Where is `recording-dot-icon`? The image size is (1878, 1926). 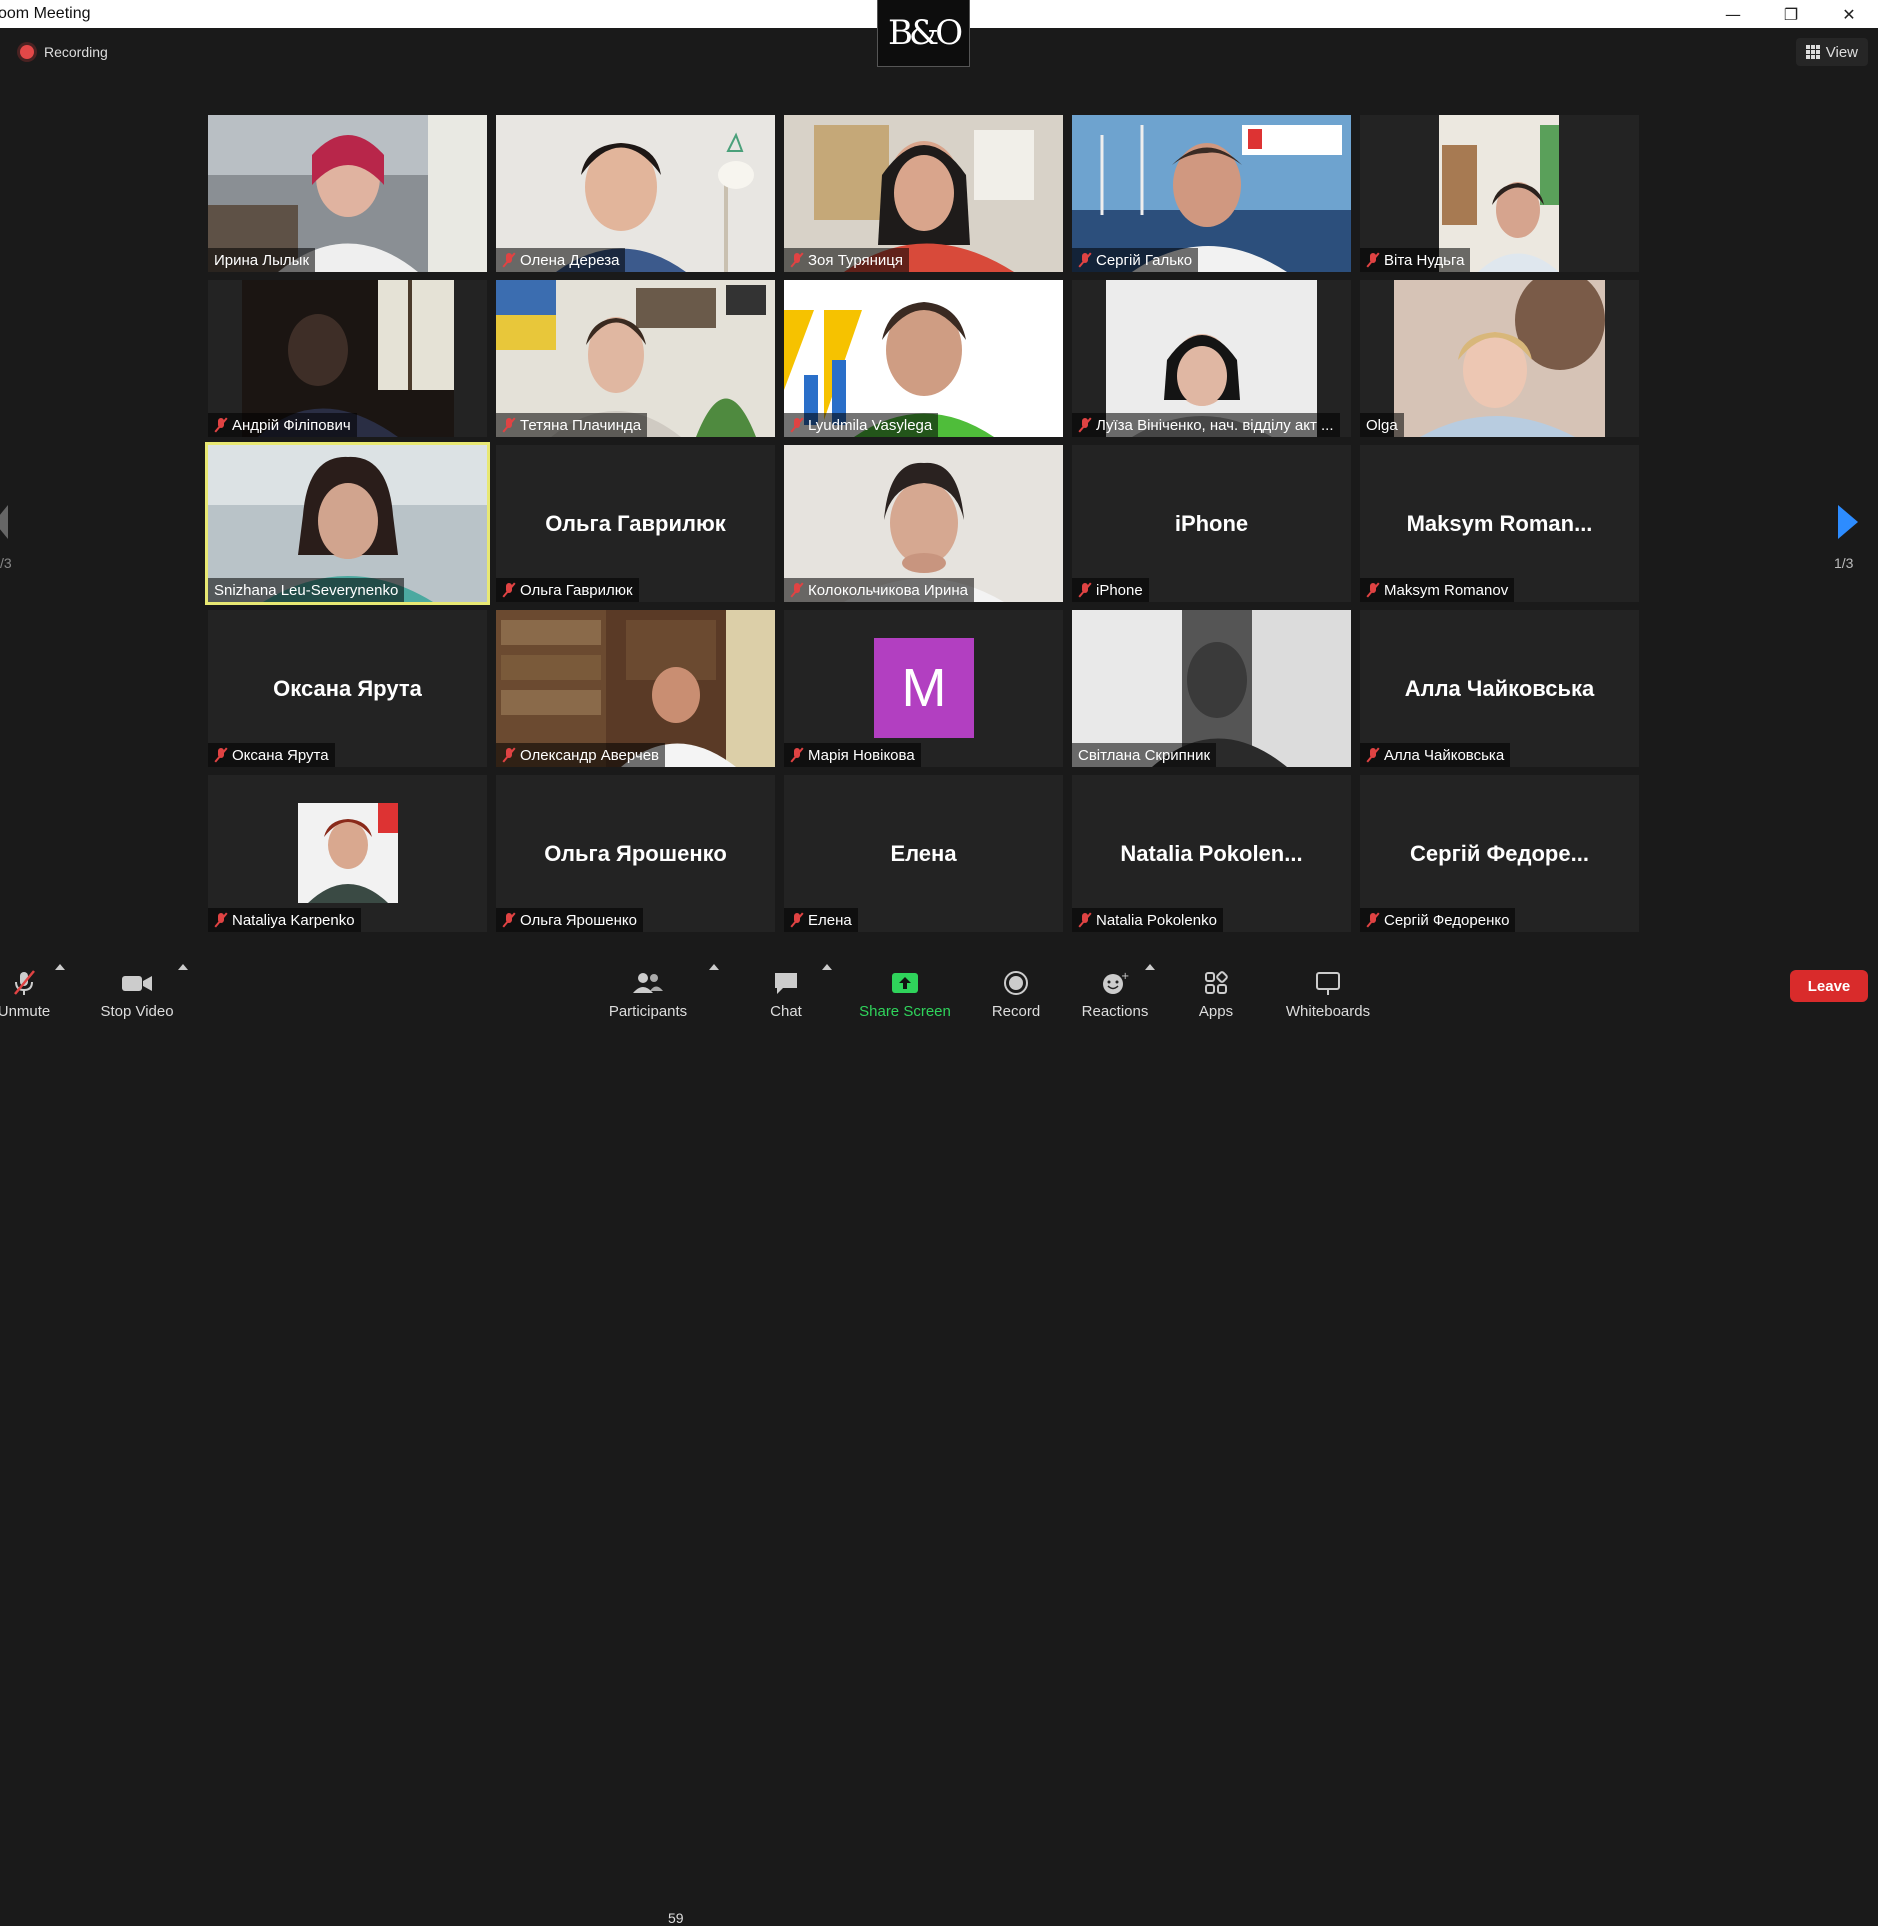 recording-dot-icon is located at coordinates (27, 52).